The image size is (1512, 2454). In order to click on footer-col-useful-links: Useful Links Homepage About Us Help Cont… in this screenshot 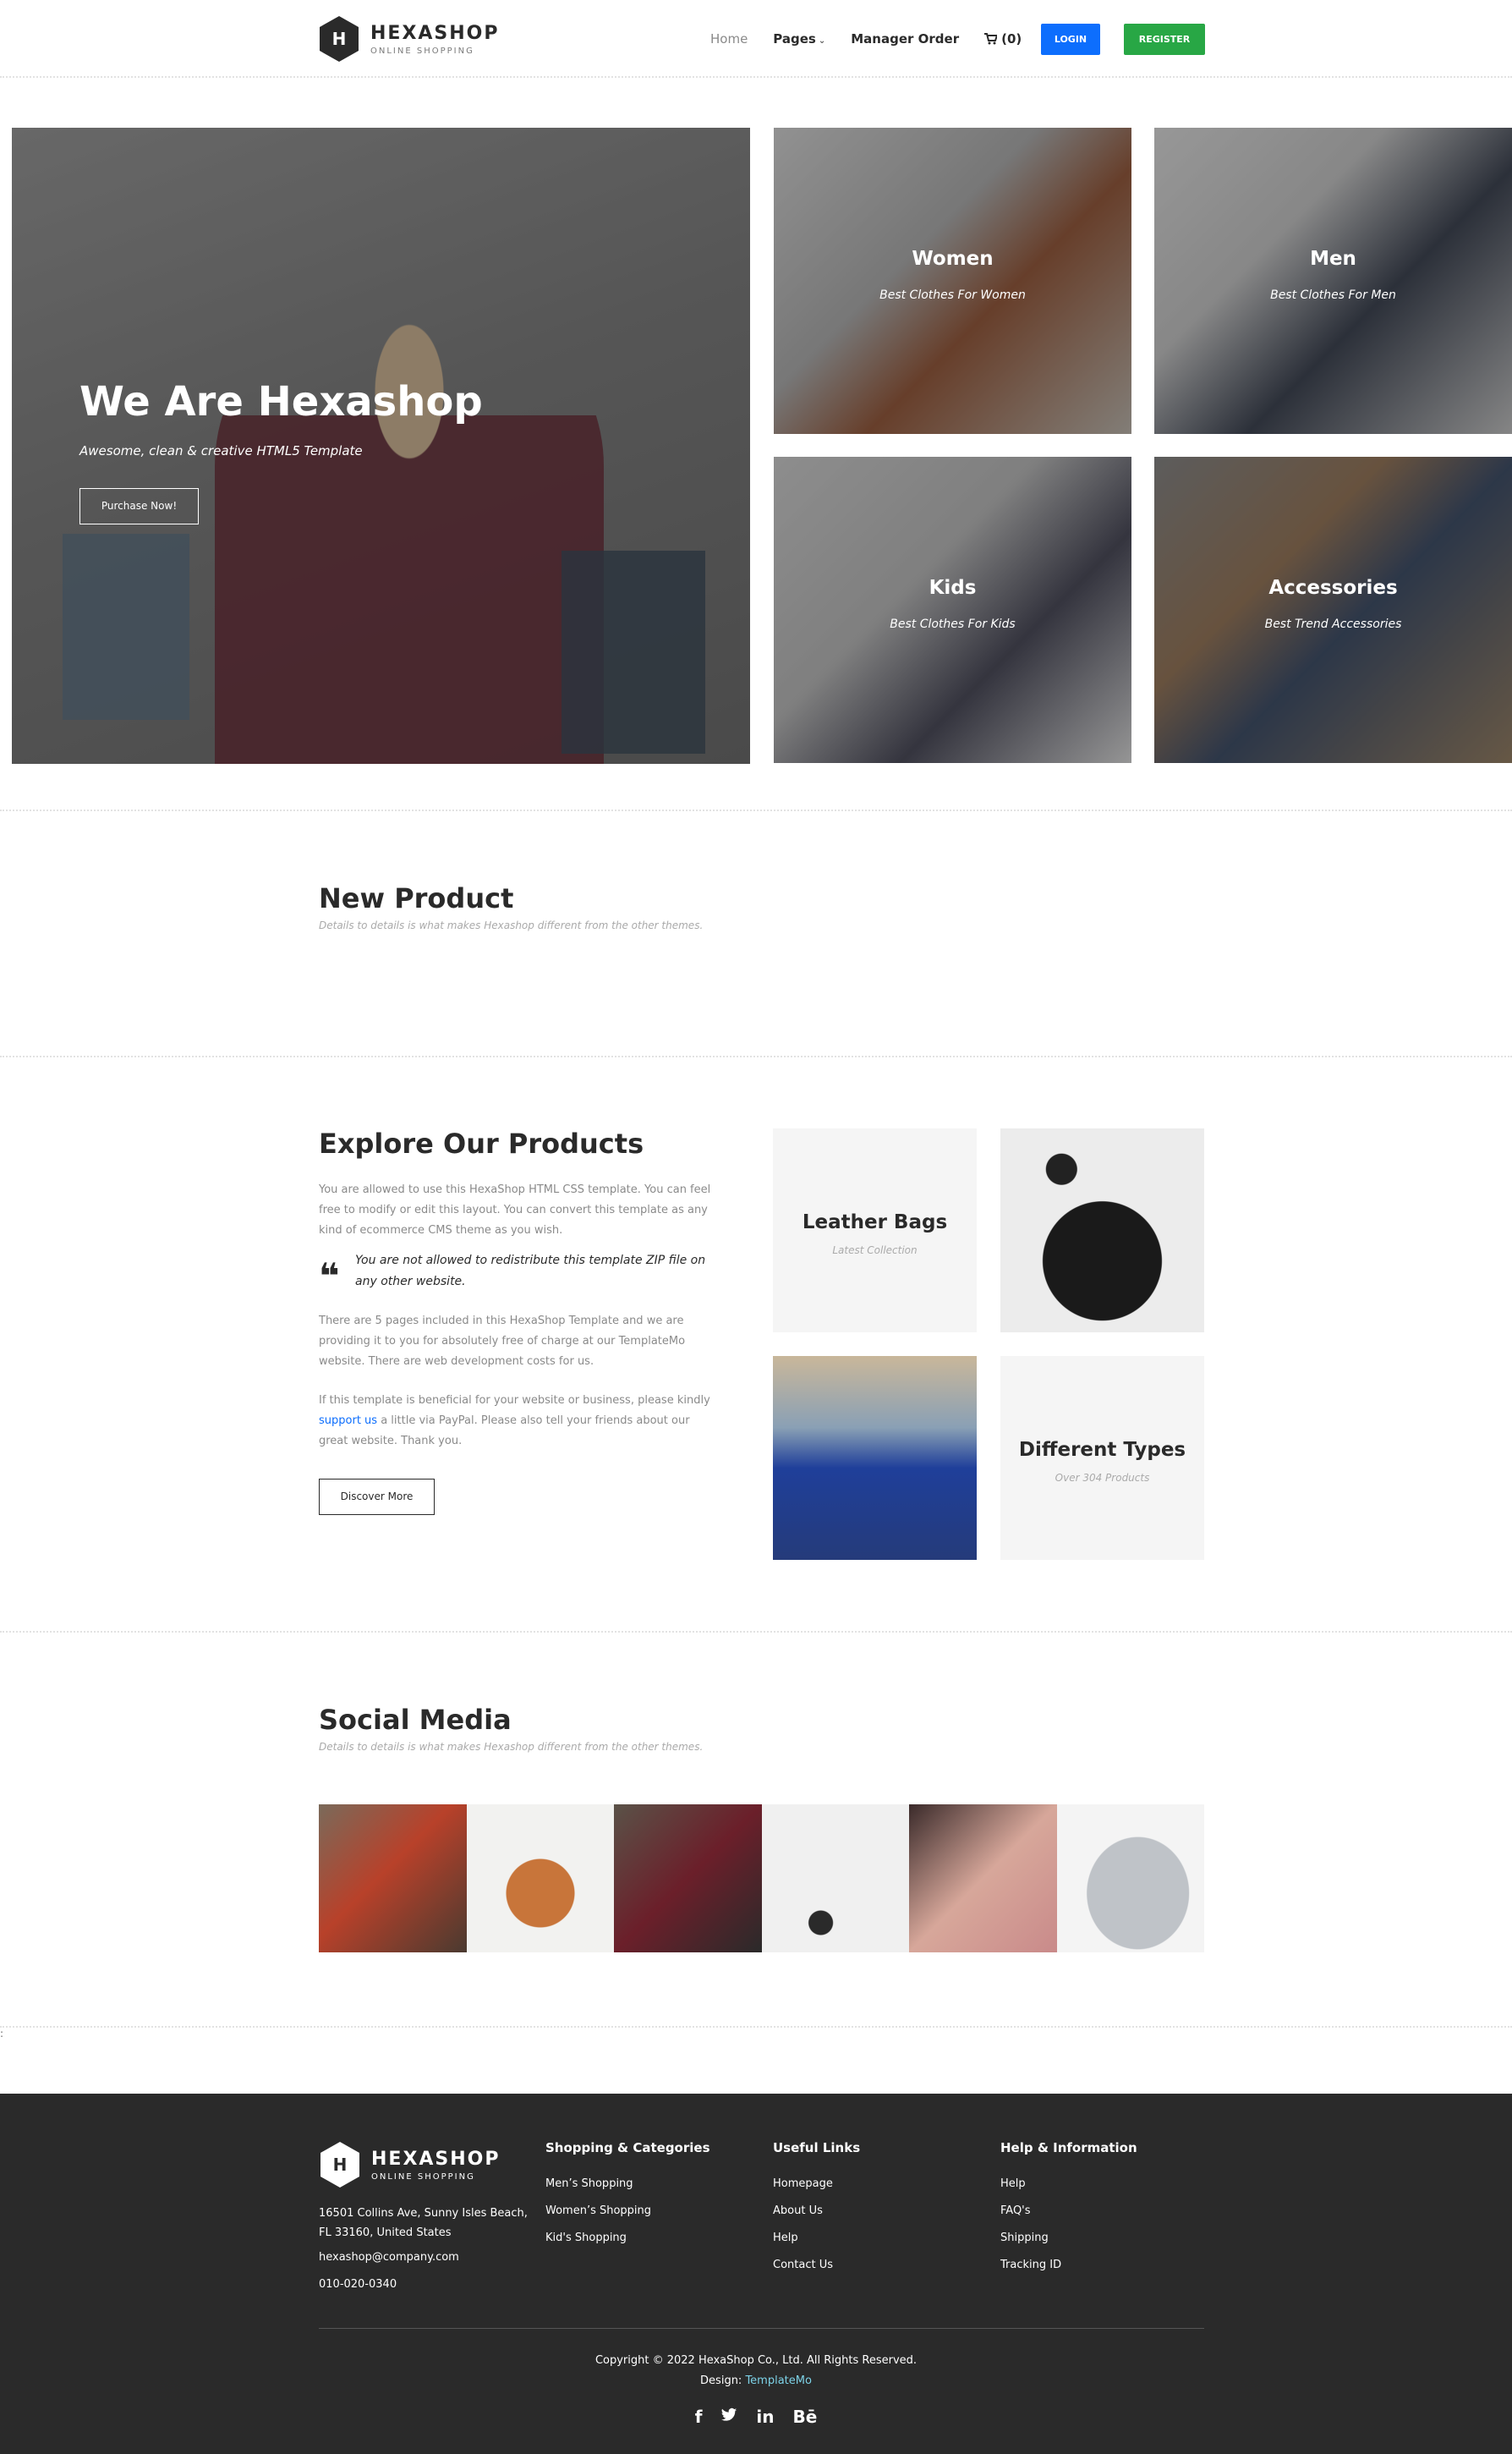, I will do `click(883, 2209)`.